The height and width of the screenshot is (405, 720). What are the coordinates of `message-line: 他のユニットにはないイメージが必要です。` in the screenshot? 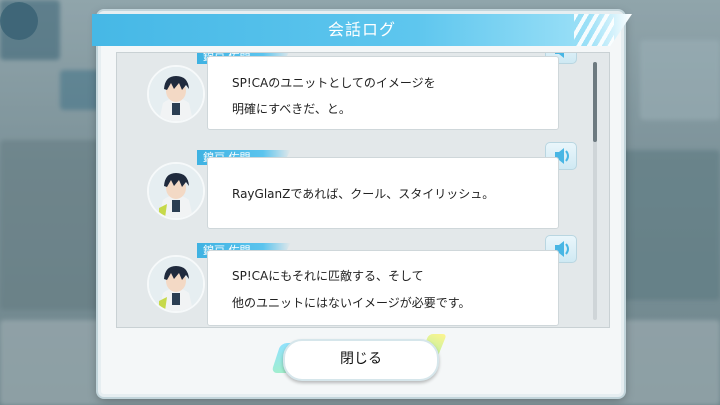 It's located at (351, 303).